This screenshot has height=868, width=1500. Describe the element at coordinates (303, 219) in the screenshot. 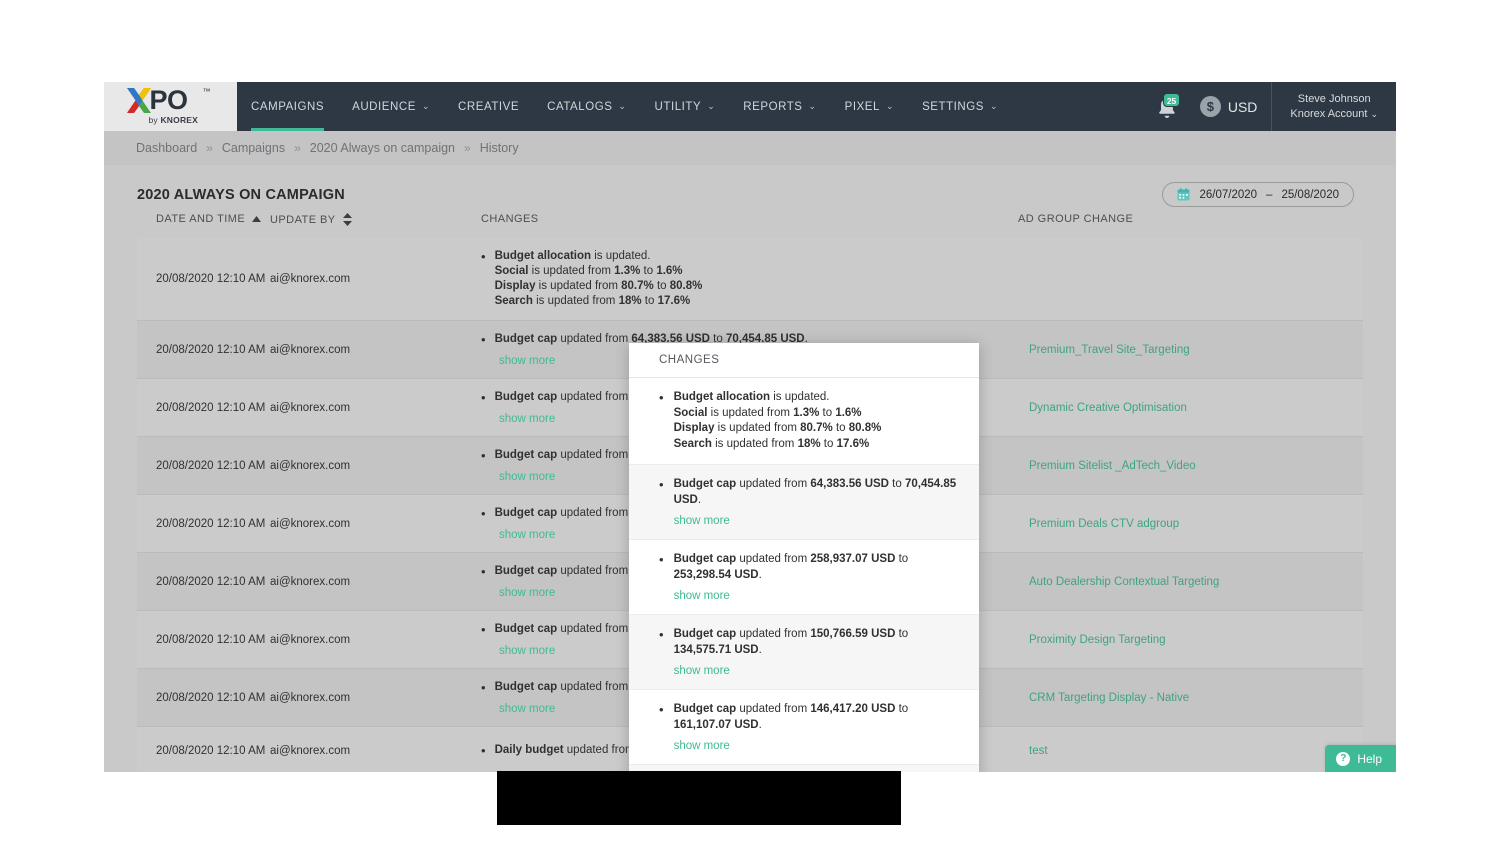

I see `column-header-label: UPDATE BY` at that location.